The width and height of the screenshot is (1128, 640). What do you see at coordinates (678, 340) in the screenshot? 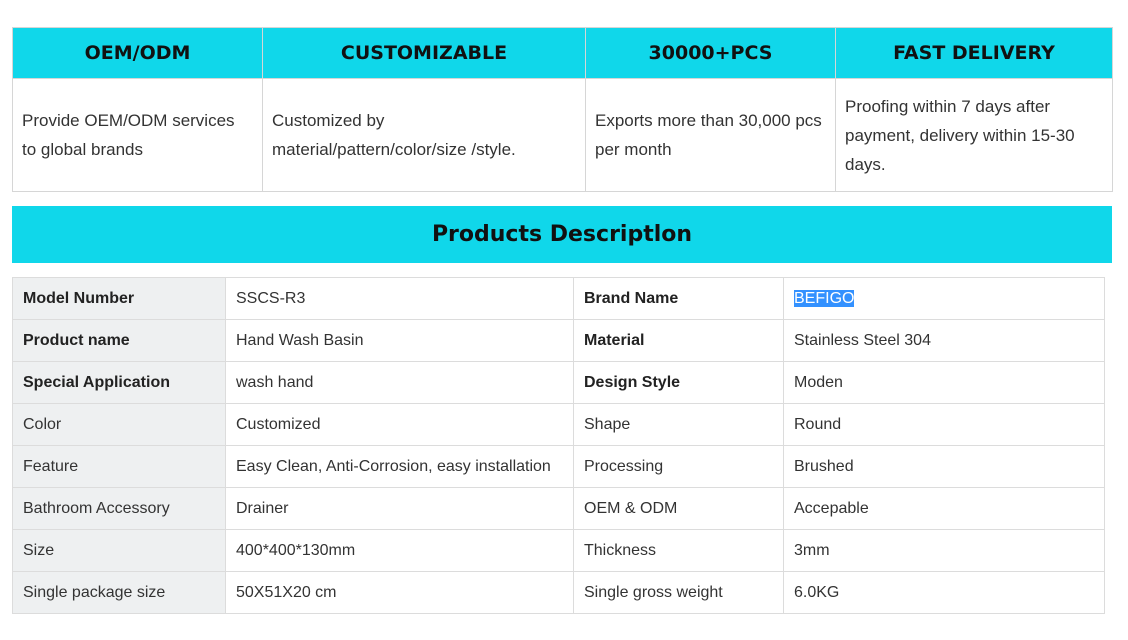
I see `spec-label: Material` at bounding box center [678, 340].